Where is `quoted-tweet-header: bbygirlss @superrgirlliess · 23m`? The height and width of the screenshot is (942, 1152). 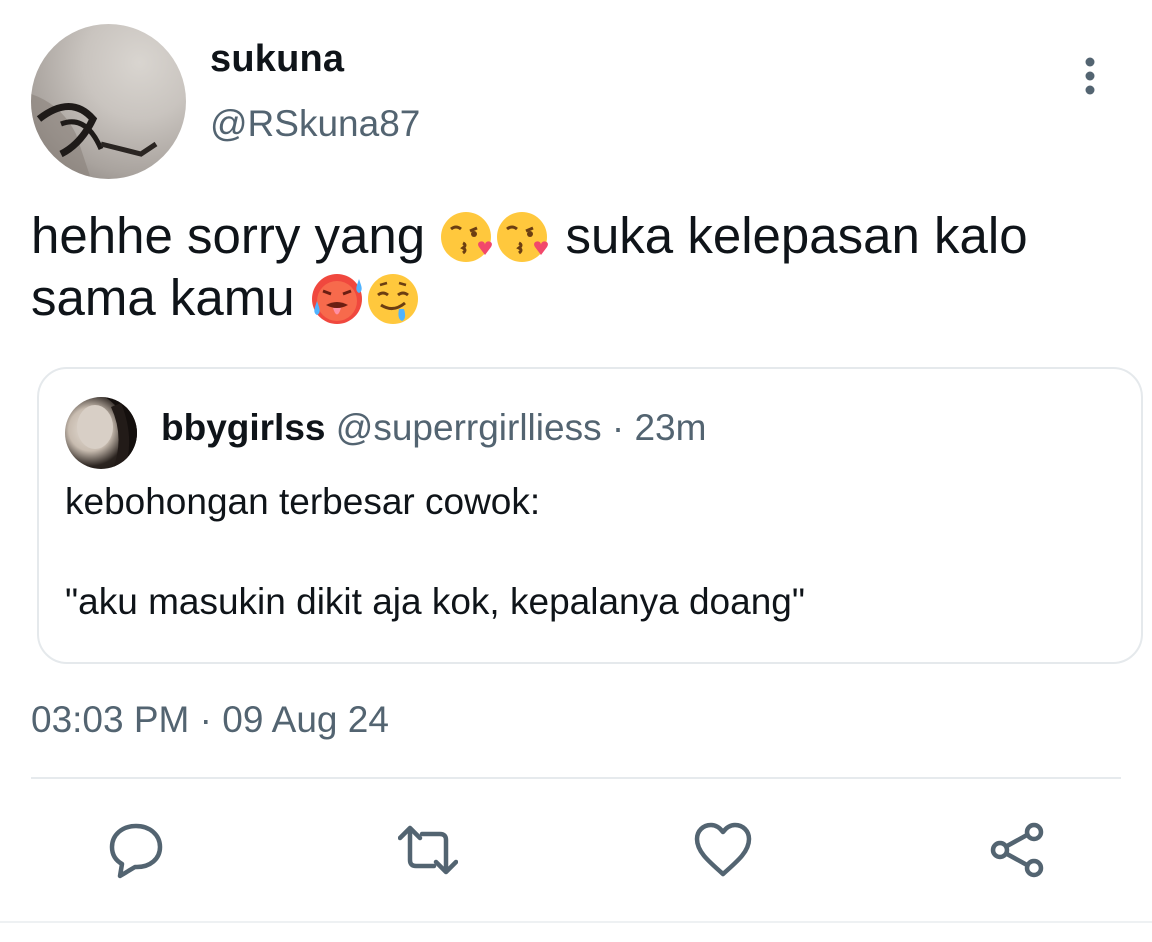
quoted-tweet-header: bbygirlss @superrgirlliess · 23m is located at coordinates (433, 428).